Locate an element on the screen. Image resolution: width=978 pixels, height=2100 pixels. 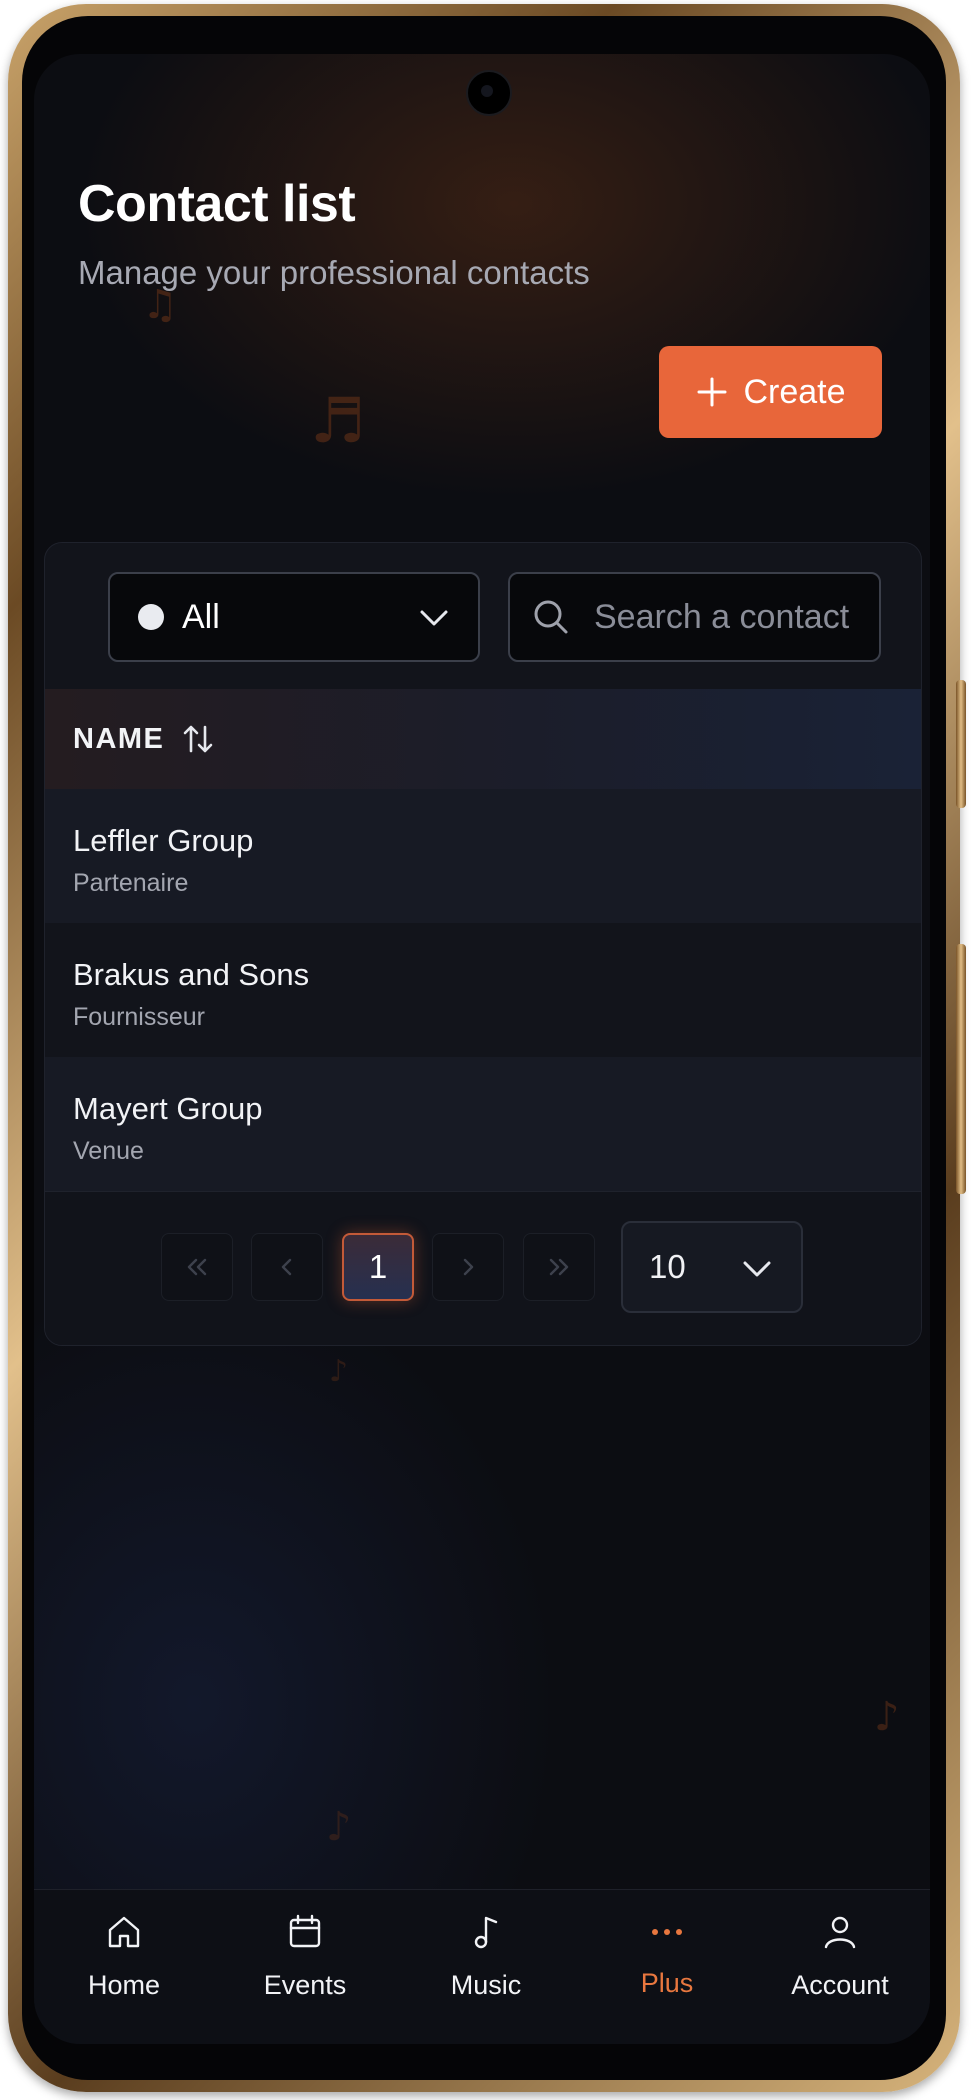
contact-name: Leffler Group is located at coordinates (163, 840).